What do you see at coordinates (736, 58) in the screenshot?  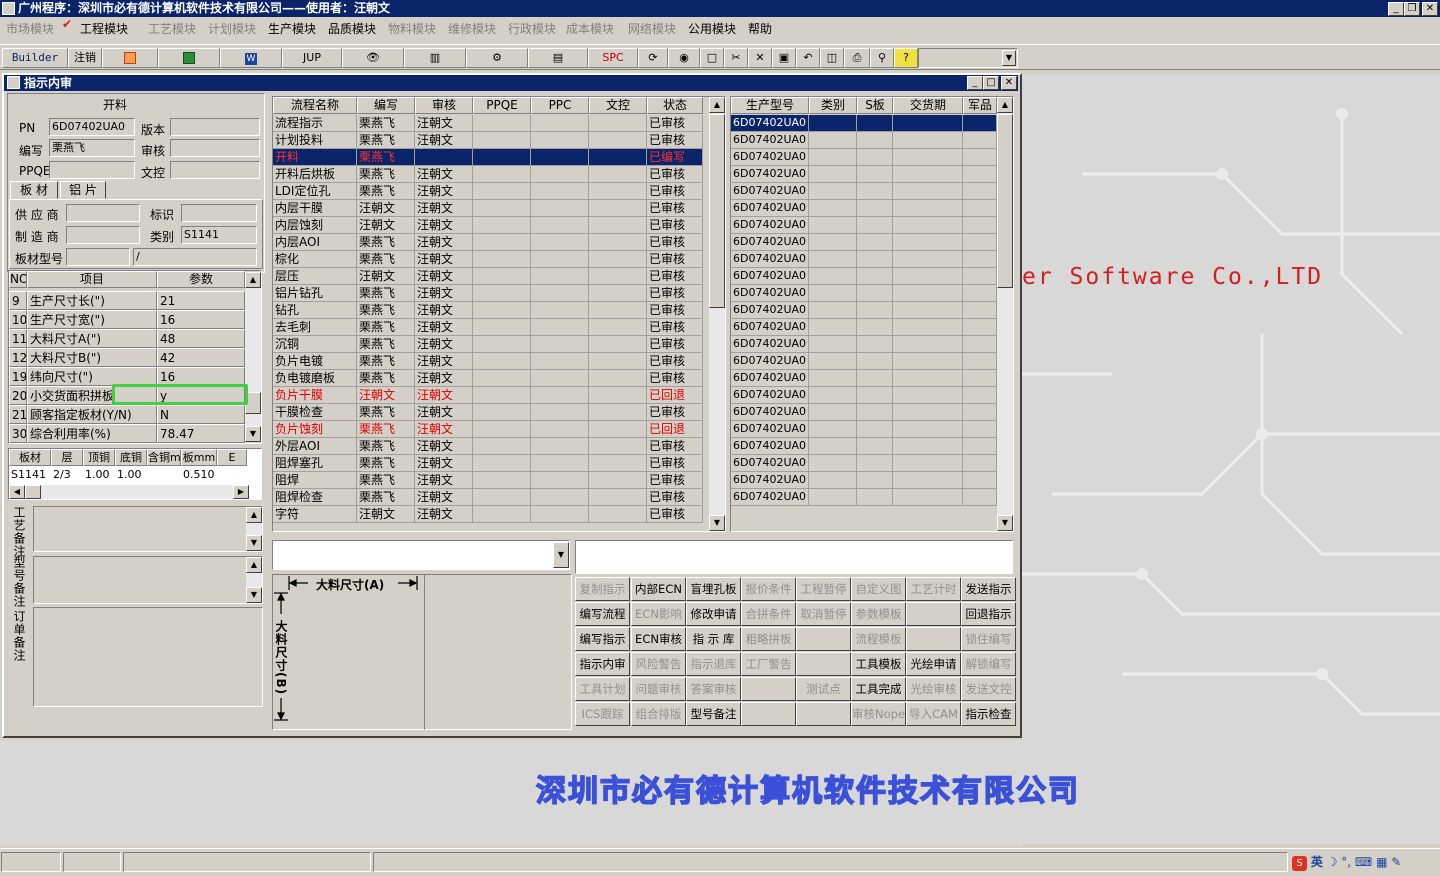 I see `cut-icon: ✂` at bounding box center [736, 58].